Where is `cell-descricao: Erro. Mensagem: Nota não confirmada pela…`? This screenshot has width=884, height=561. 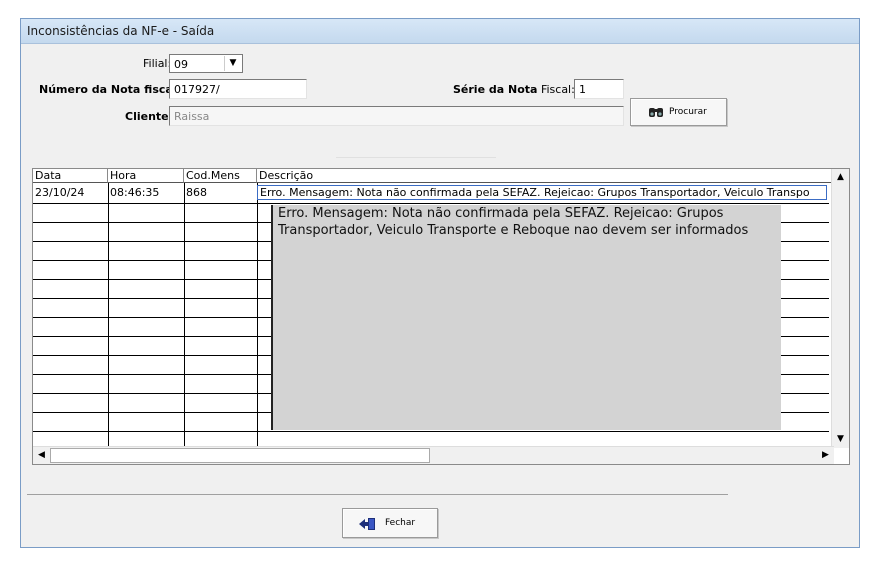 cell-descricao: Erro. Mensagem: Nota não confirmada pela… is located at coordinates (542, 192).